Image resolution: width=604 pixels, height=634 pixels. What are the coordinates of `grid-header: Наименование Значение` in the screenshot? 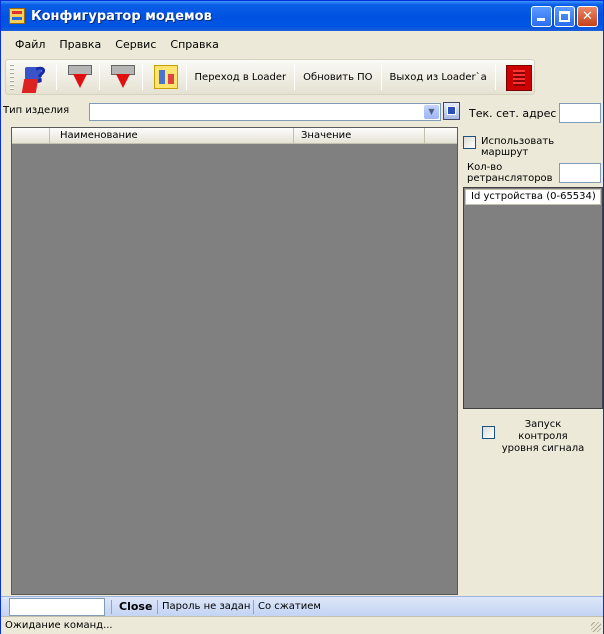 It's located at (234, 136).